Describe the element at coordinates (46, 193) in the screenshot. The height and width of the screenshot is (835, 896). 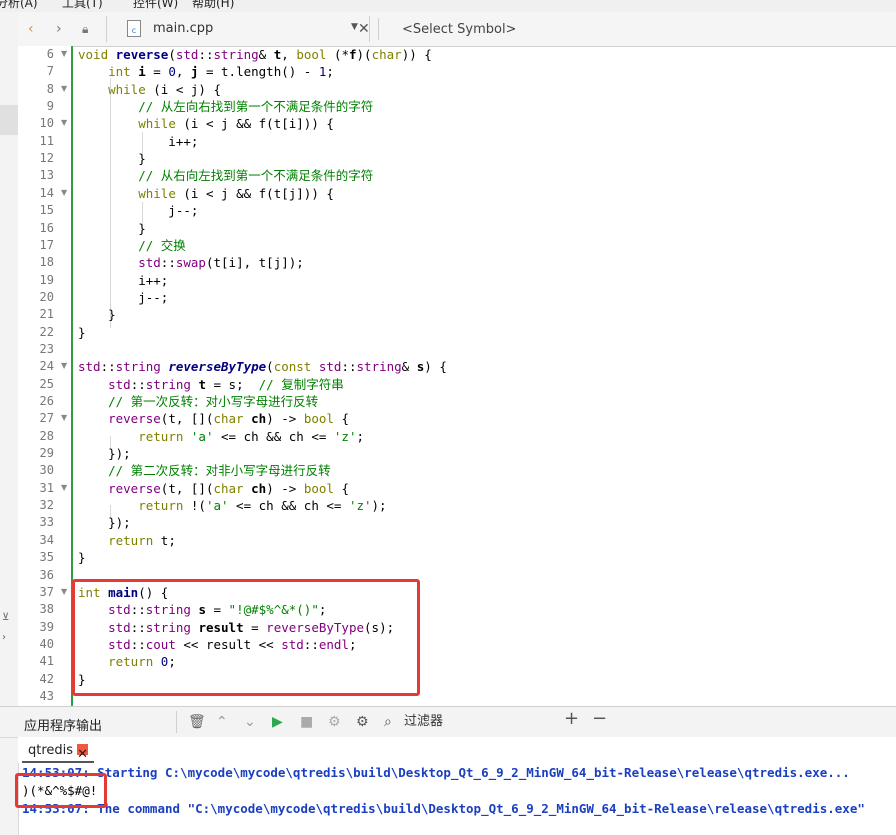
I see `line-number: 14` at that location.